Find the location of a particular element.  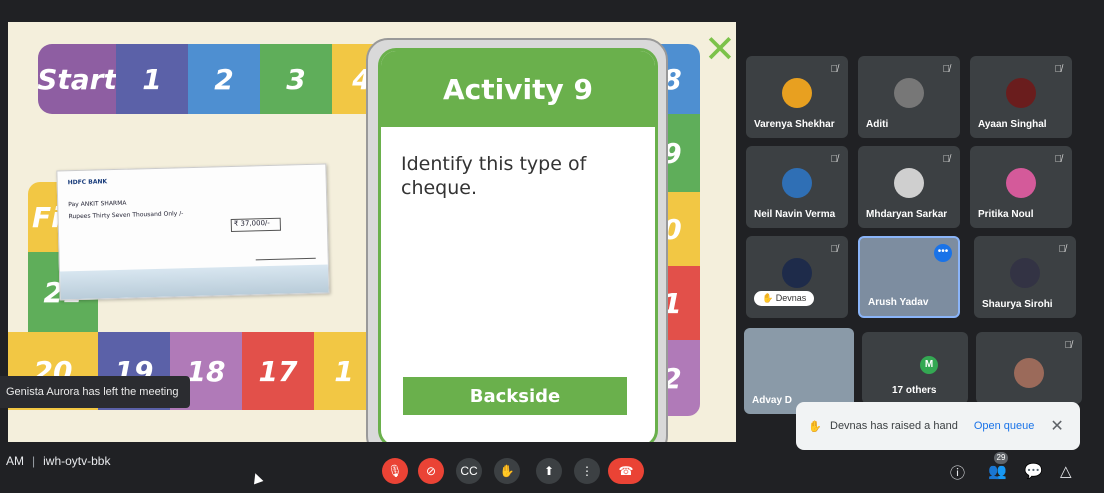

people-icon: 👥 is located at coordinates (997, 471).